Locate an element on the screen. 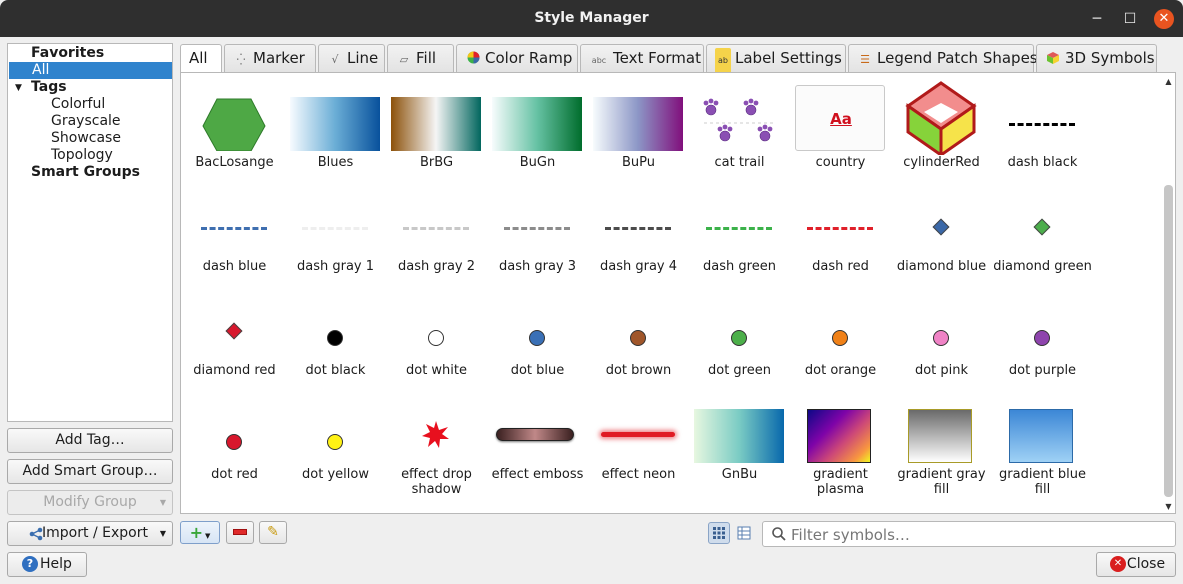 Image resolution: width=1183 pixels, height=584 pixels. import-export-button: Import / Export ▼ is located at coordinates (90, 533).